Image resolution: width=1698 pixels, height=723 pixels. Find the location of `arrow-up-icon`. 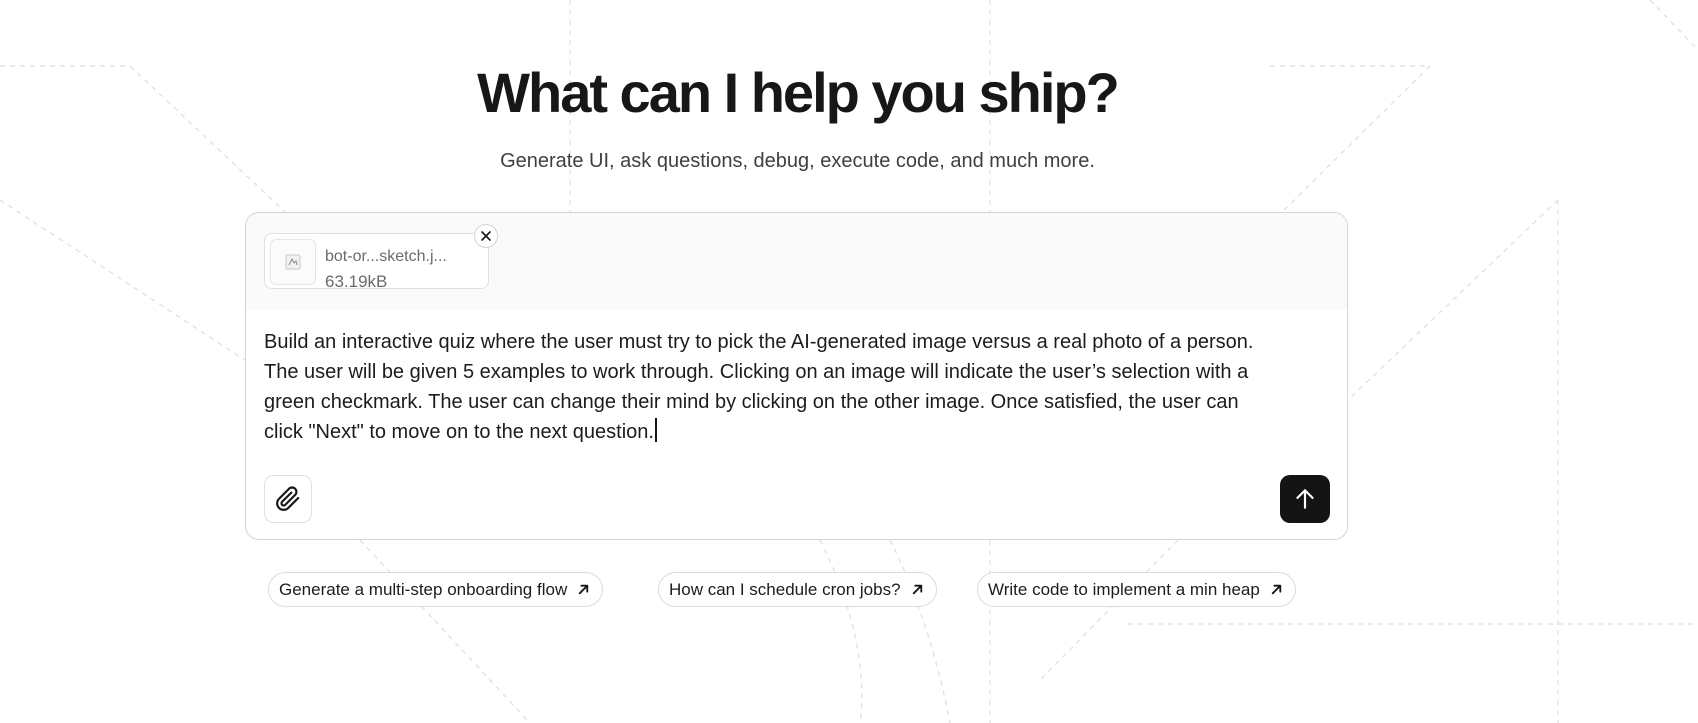

arrow-up-icon is located at coordinates (1305, 499).